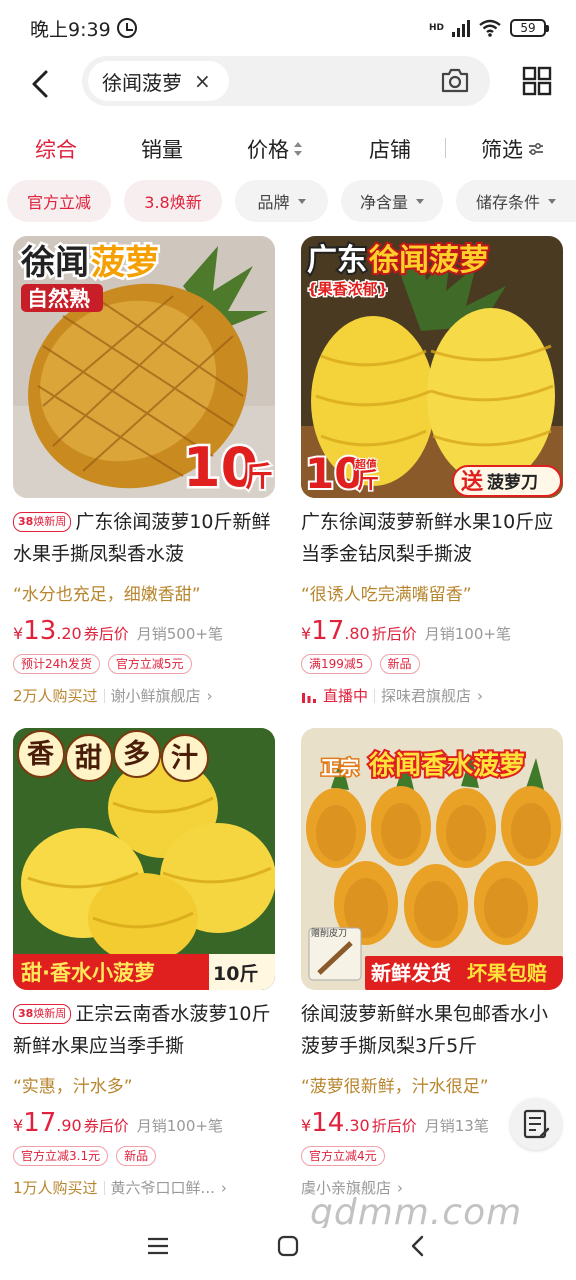  Describe the element at coordinates (357, 633) in the screenshot. I see `price-decimal: .80` at that location.